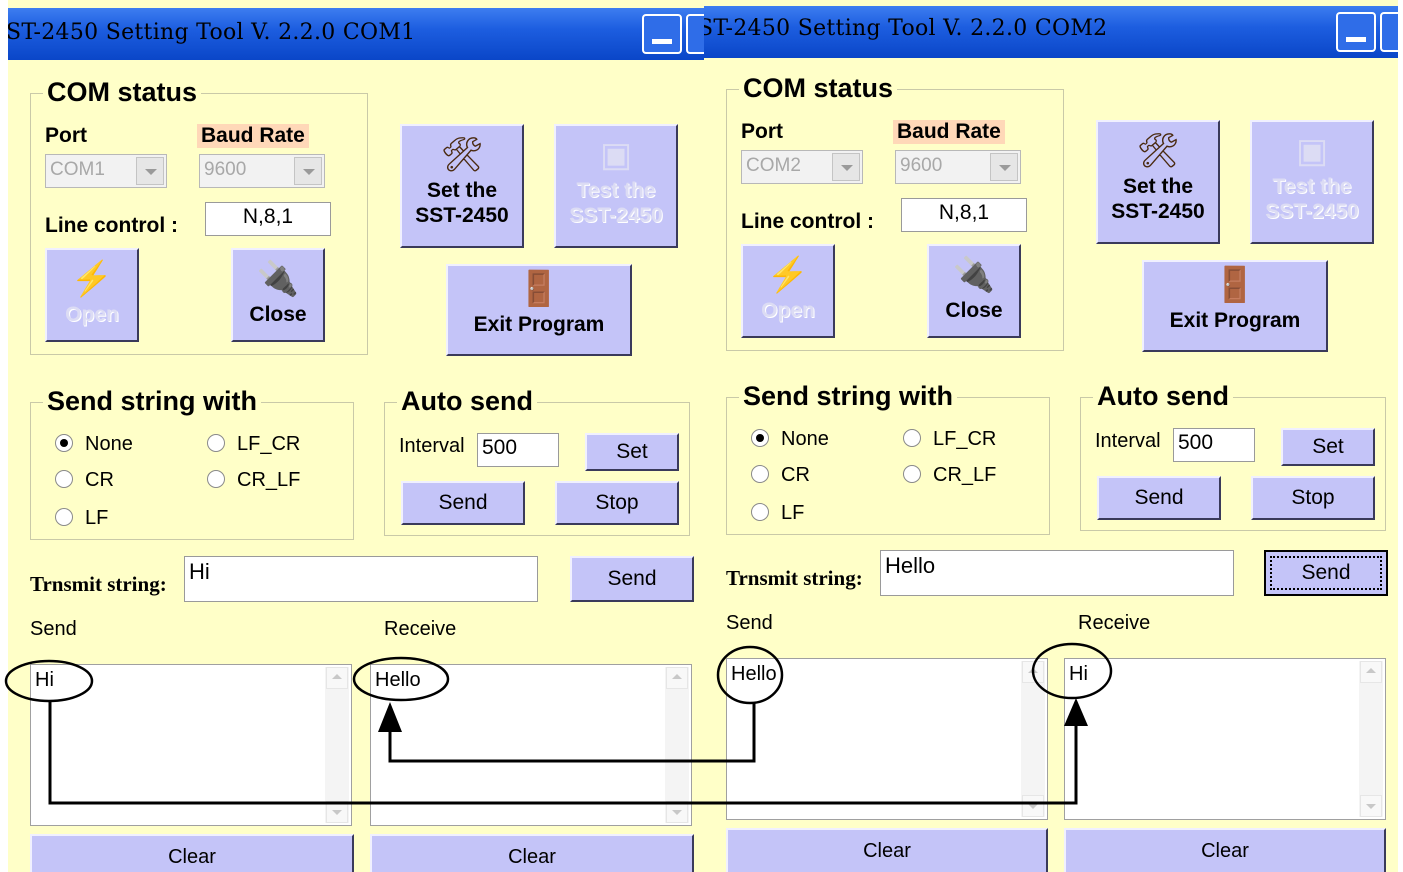 This screenshot has height=872, width=1403. I want to click on send-textarea: Hello, so click(887, 739).